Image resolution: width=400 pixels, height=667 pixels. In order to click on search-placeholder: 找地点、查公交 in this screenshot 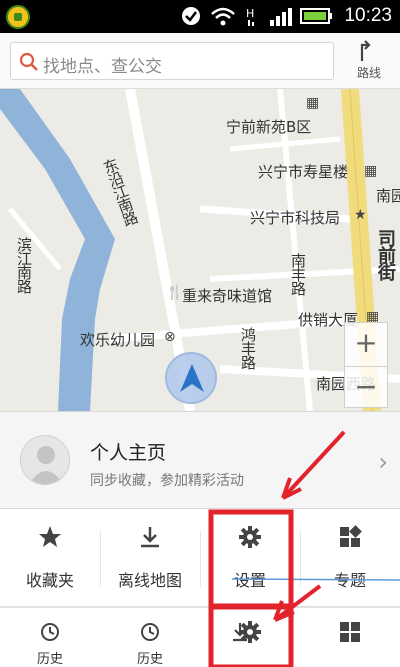, I will do `click(102, 67)`.